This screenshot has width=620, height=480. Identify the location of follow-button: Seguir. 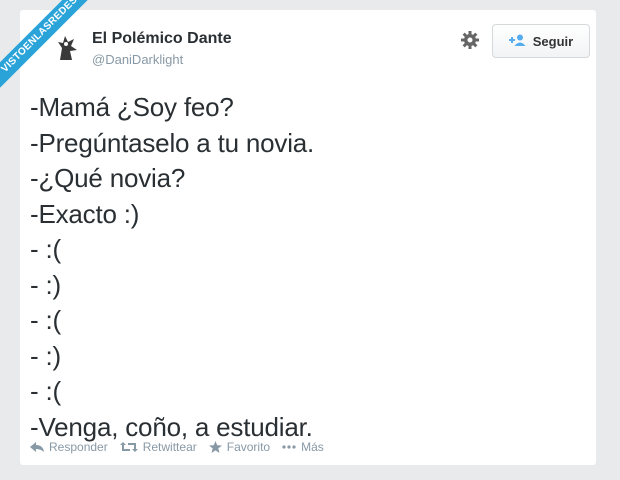
(541, 41).